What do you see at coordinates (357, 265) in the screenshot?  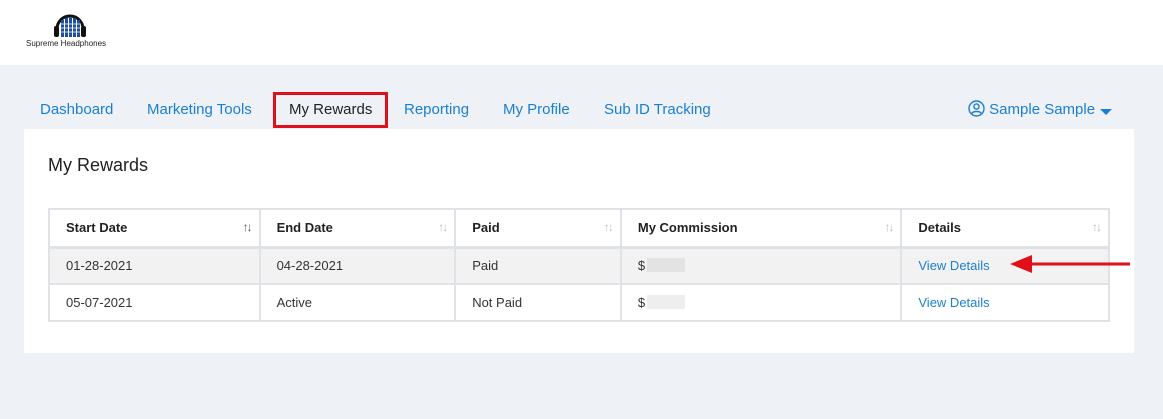 I see `cell-end-date: 04-28-2021` at bounding box center [357, 265].